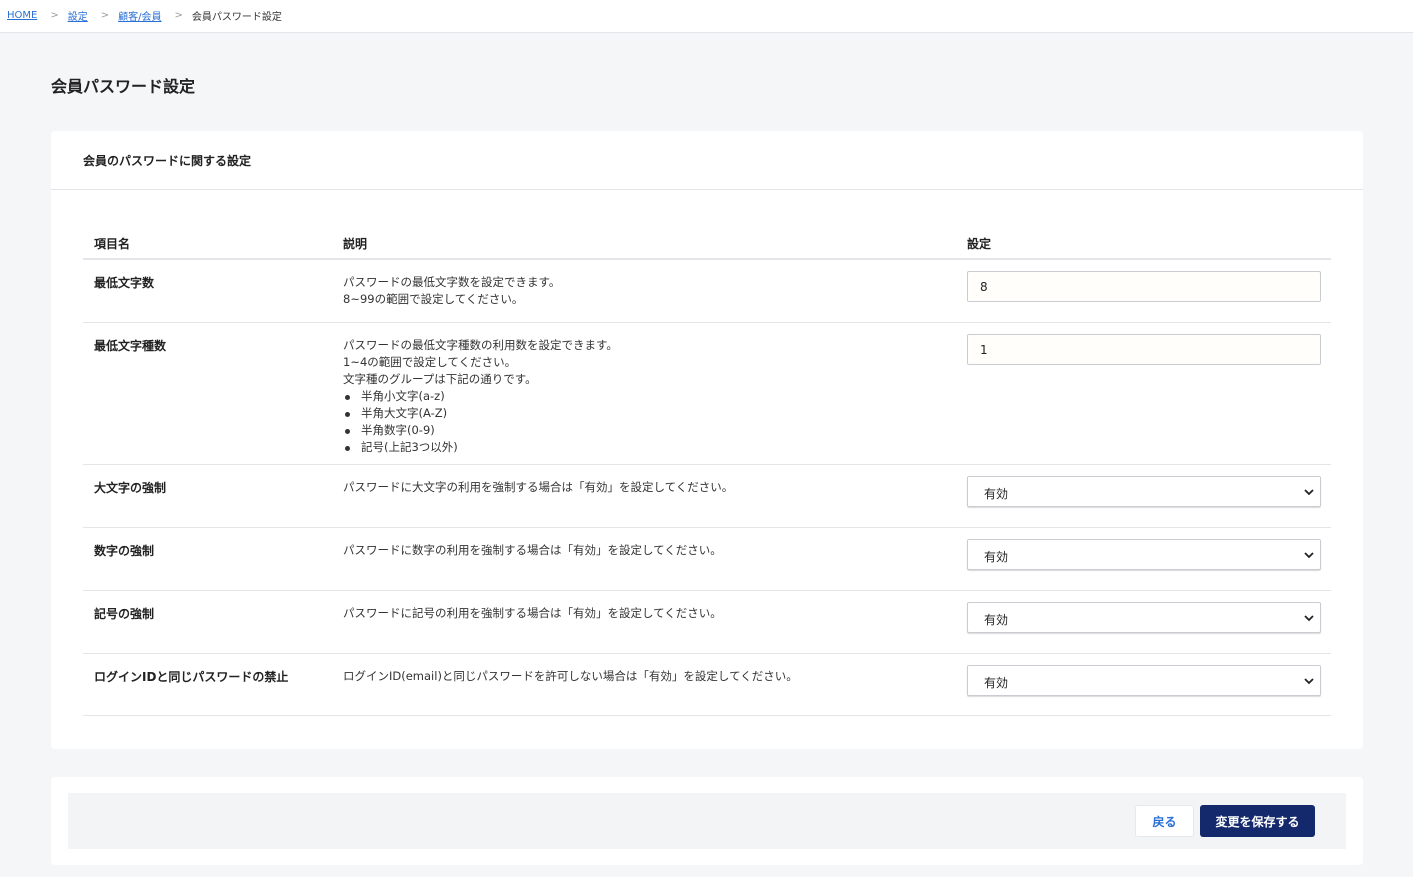 The image size is (1413, 877). Describe the element at coordinates (433, 299) in the screenshot. I see `description-line: 8~99の範囲で設定してください。` at that location.